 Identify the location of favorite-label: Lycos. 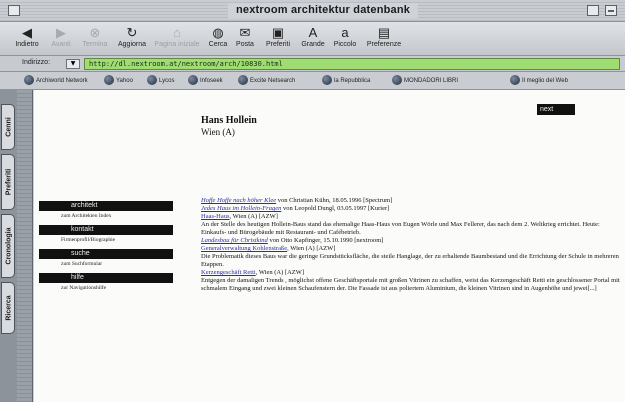
(167, 81).